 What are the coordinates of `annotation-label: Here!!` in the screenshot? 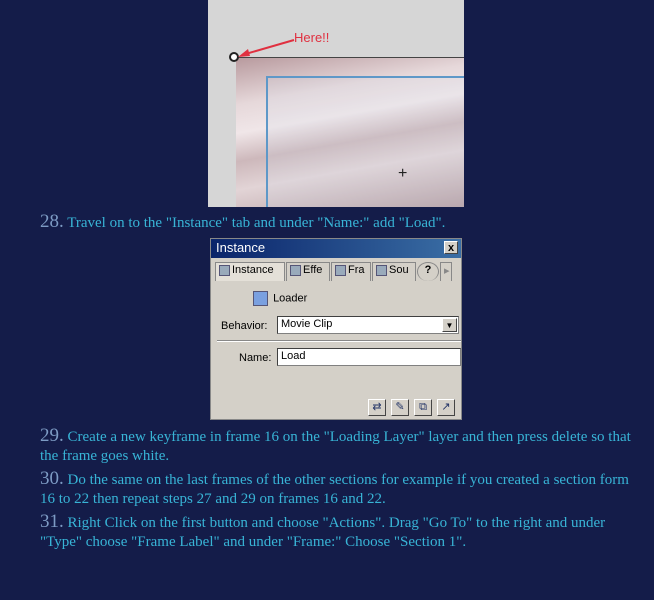 It's located at (312, 37).